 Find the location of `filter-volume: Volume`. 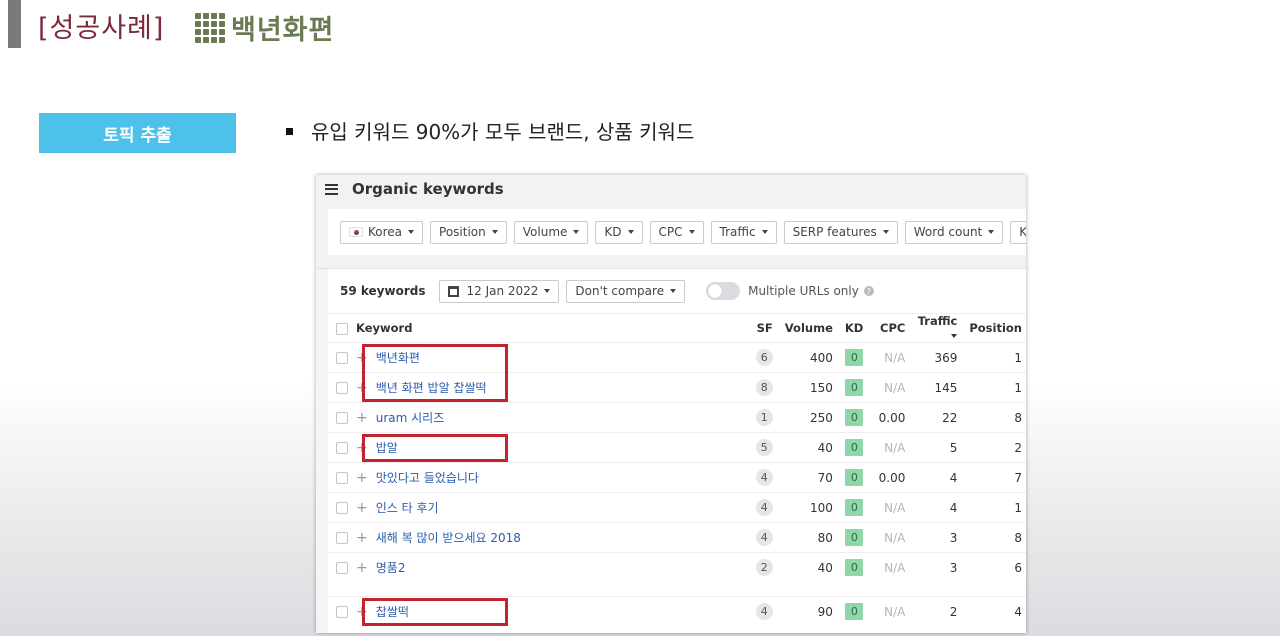

filter-volume: Volume is located at coordinates (551, 232).